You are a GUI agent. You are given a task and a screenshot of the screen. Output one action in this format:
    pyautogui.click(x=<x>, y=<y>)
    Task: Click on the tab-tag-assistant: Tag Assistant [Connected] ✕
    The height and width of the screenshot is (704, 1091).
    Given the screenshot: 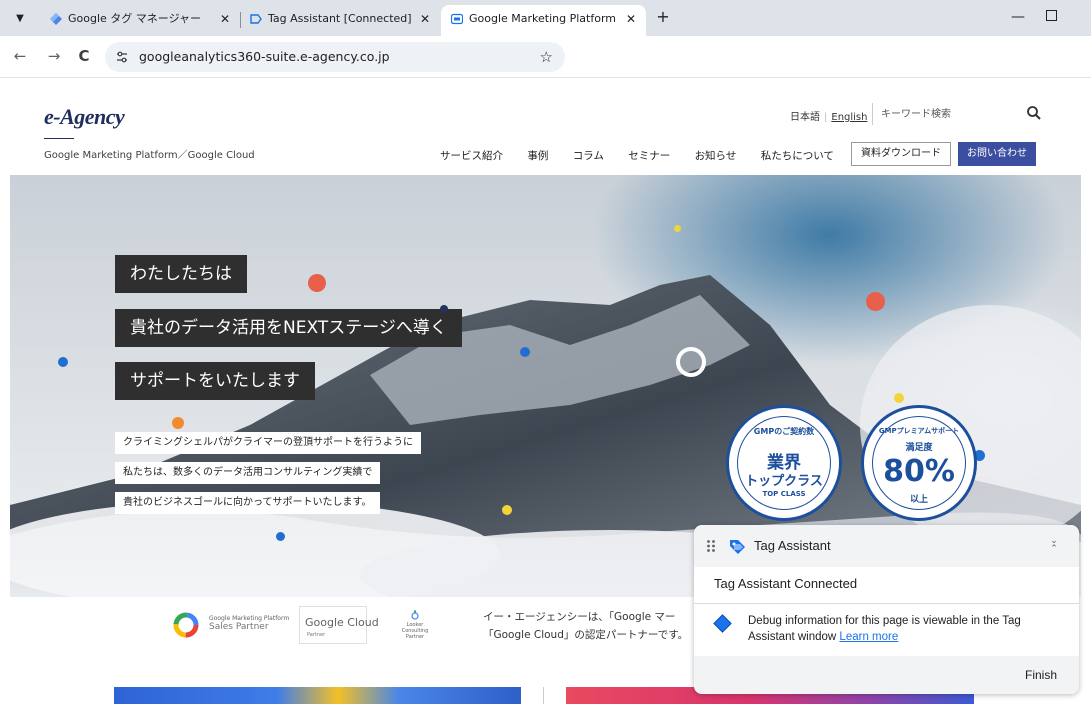 What is the action you would take?
    pyautogui.click(x=340, y=20)
    